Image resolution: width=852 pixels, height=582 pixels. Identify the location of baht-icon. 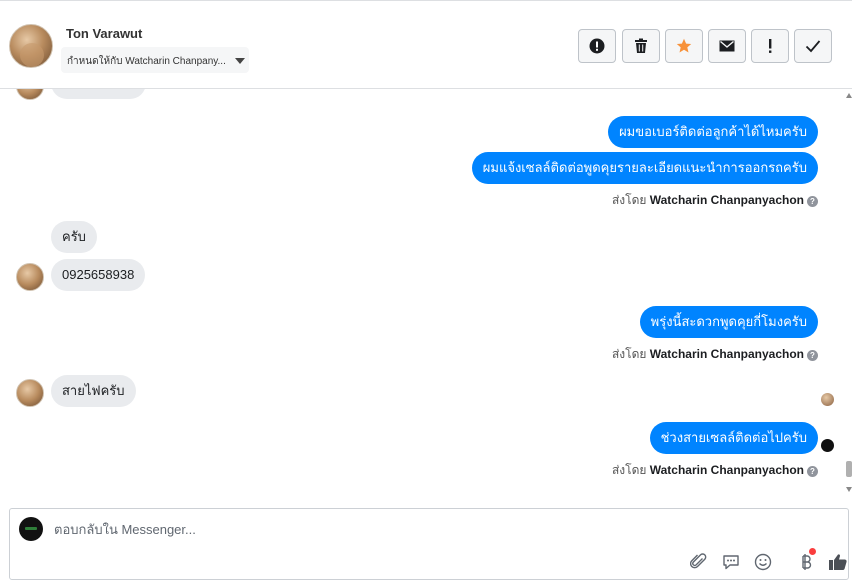
(807, 562).